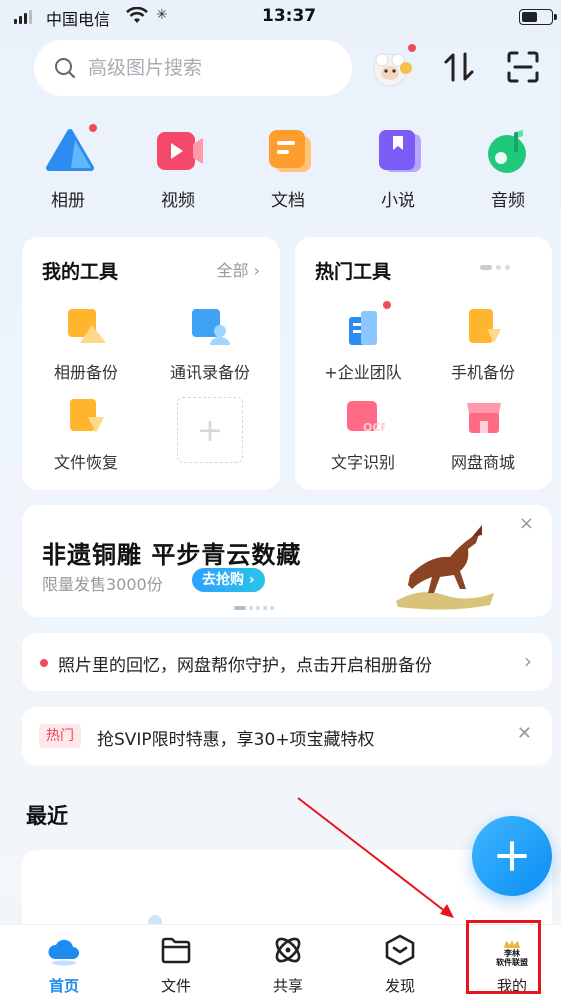 The height and width of the screenshot is (996, 561). I want to click on tab-home: 首页, so click(64, 964).